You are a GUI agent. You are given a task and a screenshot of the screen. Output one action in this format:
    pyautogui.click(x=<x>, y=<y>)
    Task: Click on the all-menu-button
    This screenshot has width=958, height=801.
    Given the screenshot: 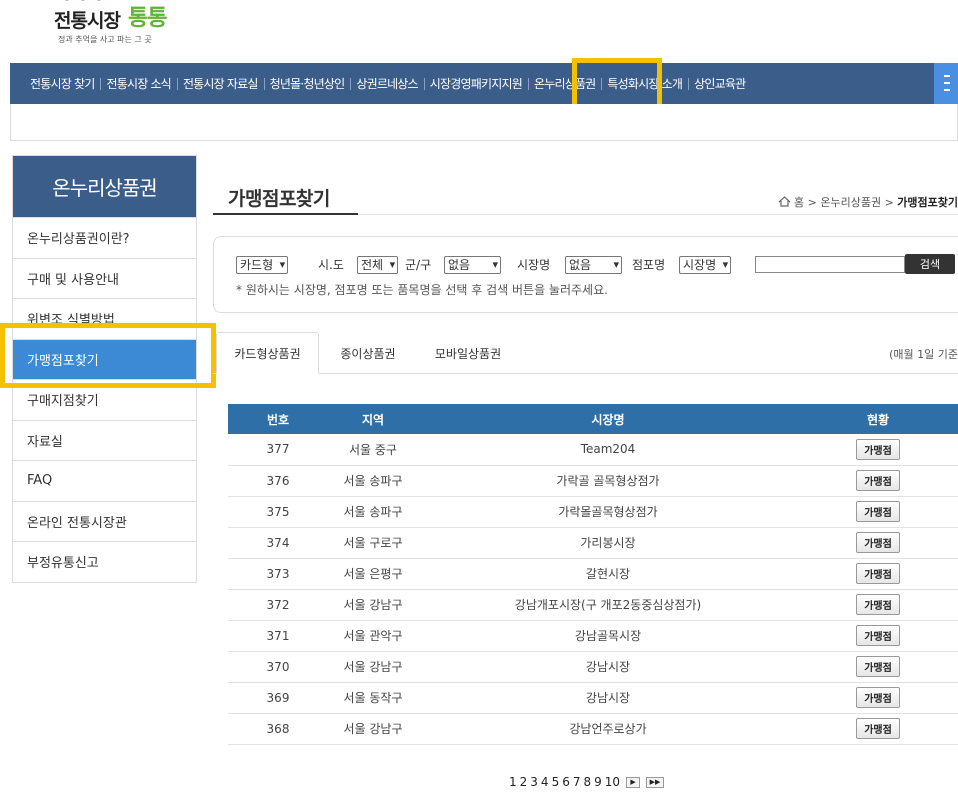 What is the action you would take?
    pyautogui.click(x=946, y=83)
    